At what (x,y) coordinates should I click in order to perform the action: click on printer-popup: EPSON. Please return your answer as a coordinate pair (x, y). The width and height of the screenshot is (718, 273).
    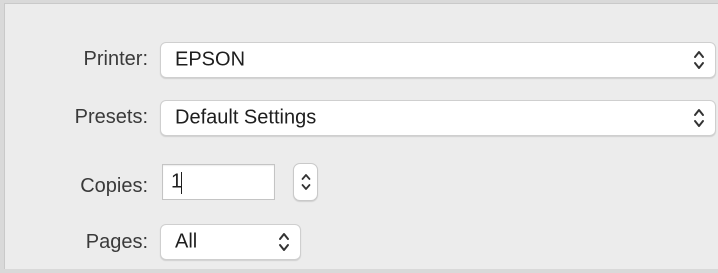
    Looking at the image, I should click on (438, 60).